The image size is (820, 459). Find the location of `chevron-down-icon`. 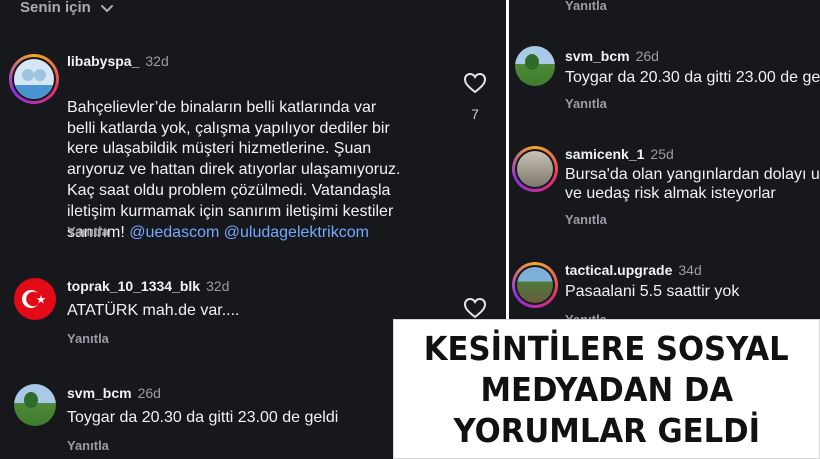

chevron-down-icon is located at coordinates (106, 8).